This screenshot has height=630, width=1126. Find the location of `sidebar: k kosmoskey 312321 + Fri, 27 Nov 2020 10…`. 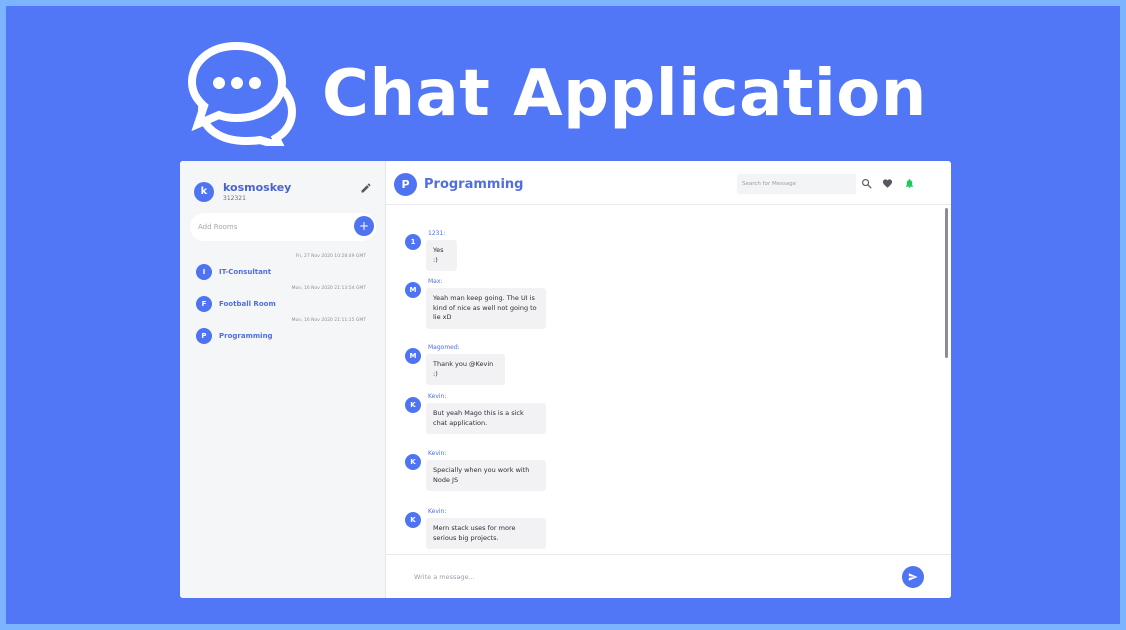

sidebar: k kosmoskey 312321 + Fri, 27 Nov 2020 10… is located at coordinates (283, 379).